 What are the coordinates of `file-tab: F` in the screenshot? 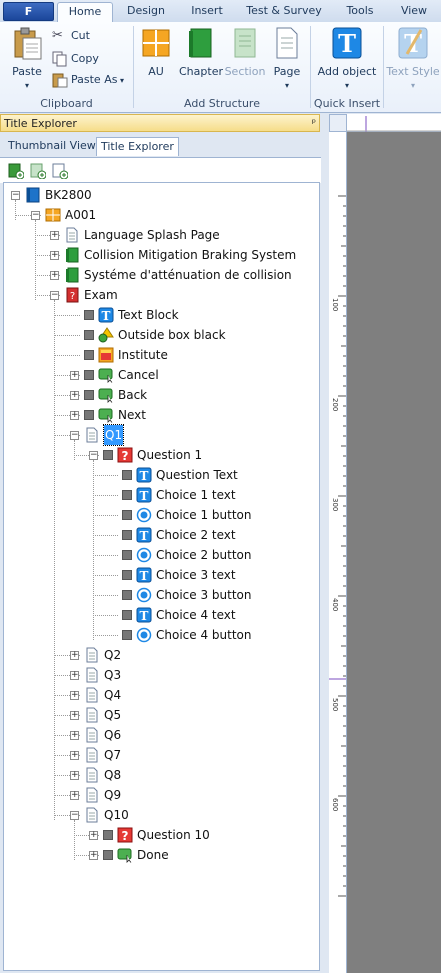 It's located at (28, 11).